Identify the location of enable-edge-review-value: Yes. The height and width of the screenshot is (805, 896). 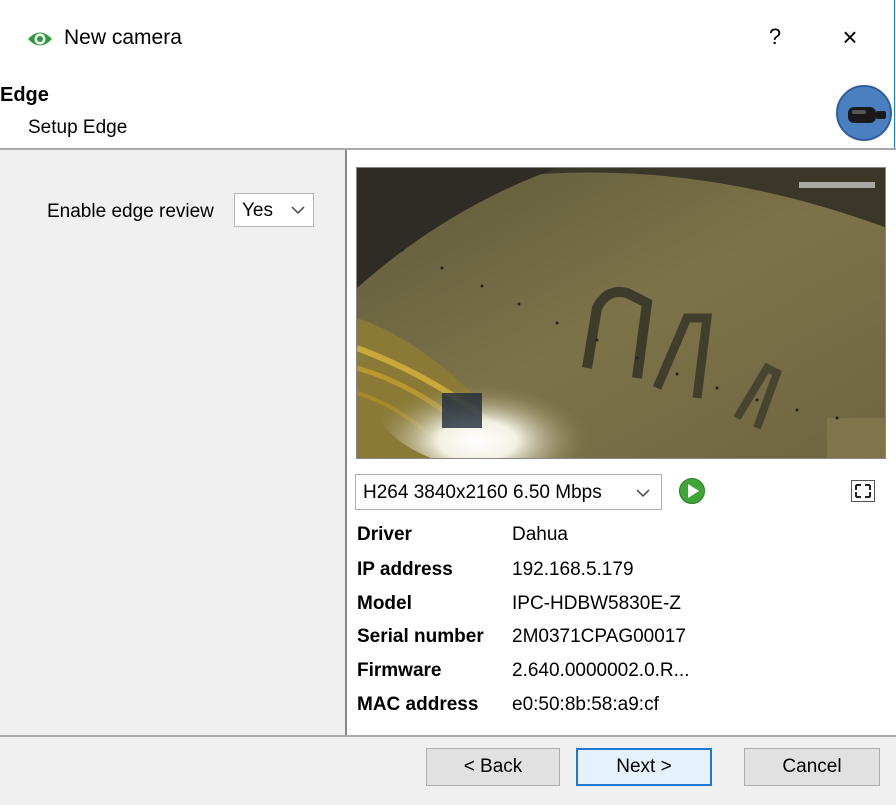
(257, 210).